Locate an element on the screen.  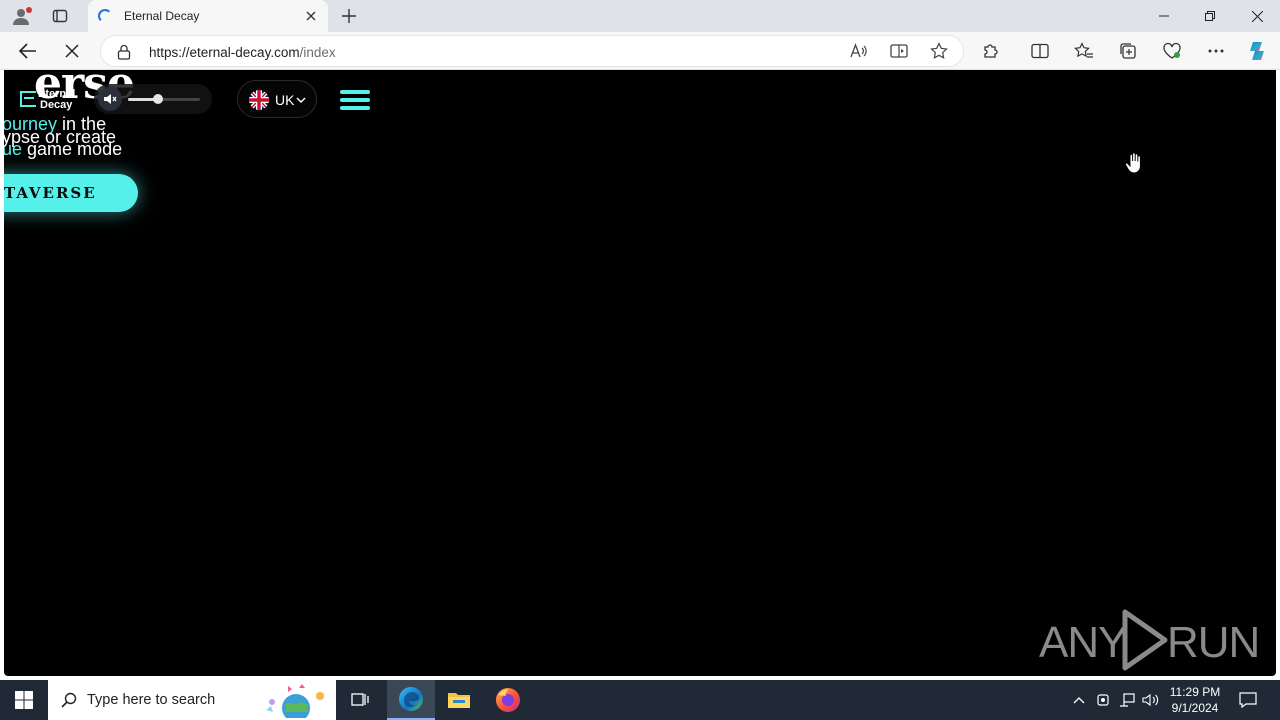
favorites-icon is located at coordinates (1083, 50).